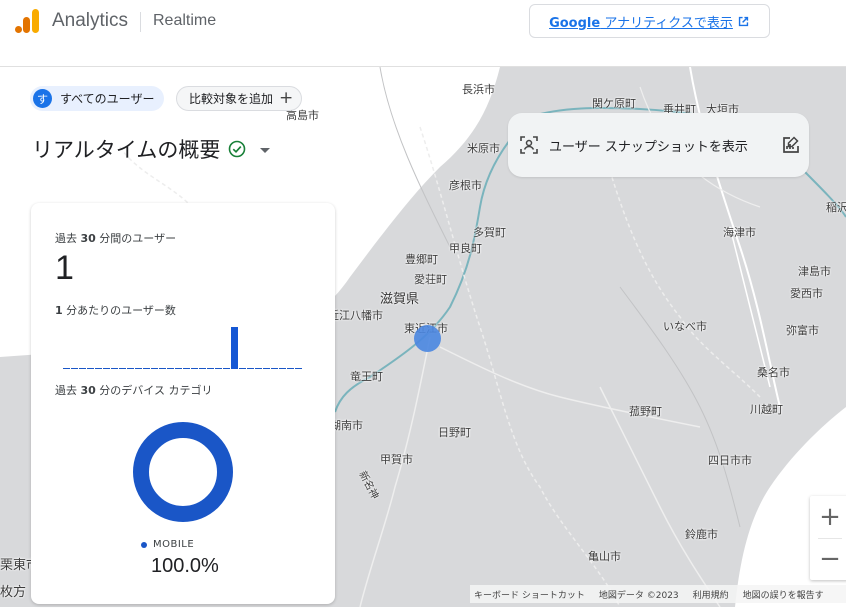 The width and height of the screenshot is (846, 611). I want to click on prefecture-label: 滋賀県, so click(400, 299).